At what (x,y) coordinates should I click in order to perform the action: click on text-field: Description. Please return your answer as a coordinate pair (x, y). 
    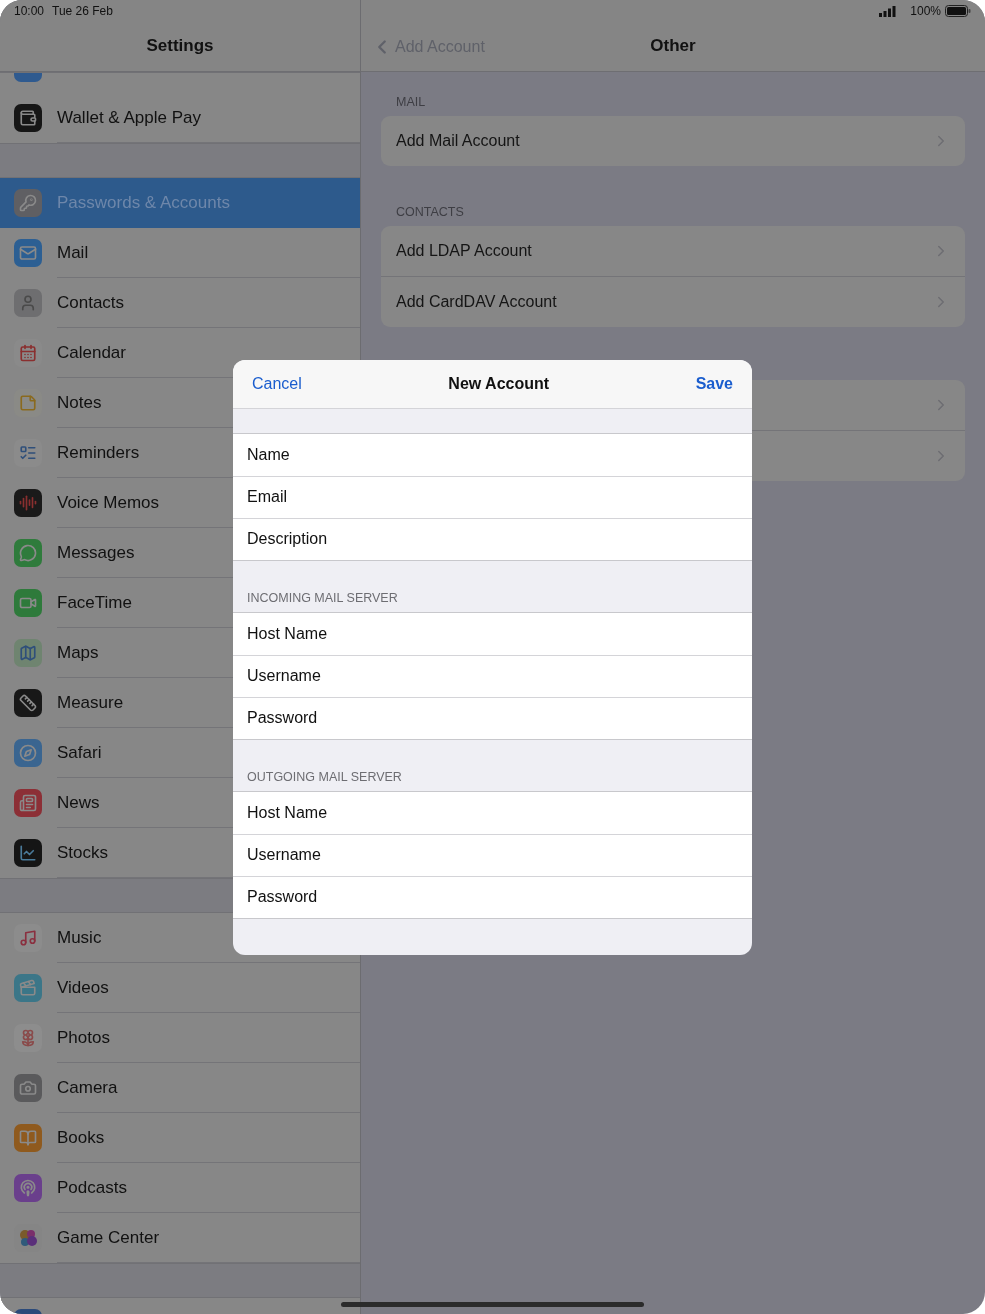
    Looking at the image, I should click on (492, 538).